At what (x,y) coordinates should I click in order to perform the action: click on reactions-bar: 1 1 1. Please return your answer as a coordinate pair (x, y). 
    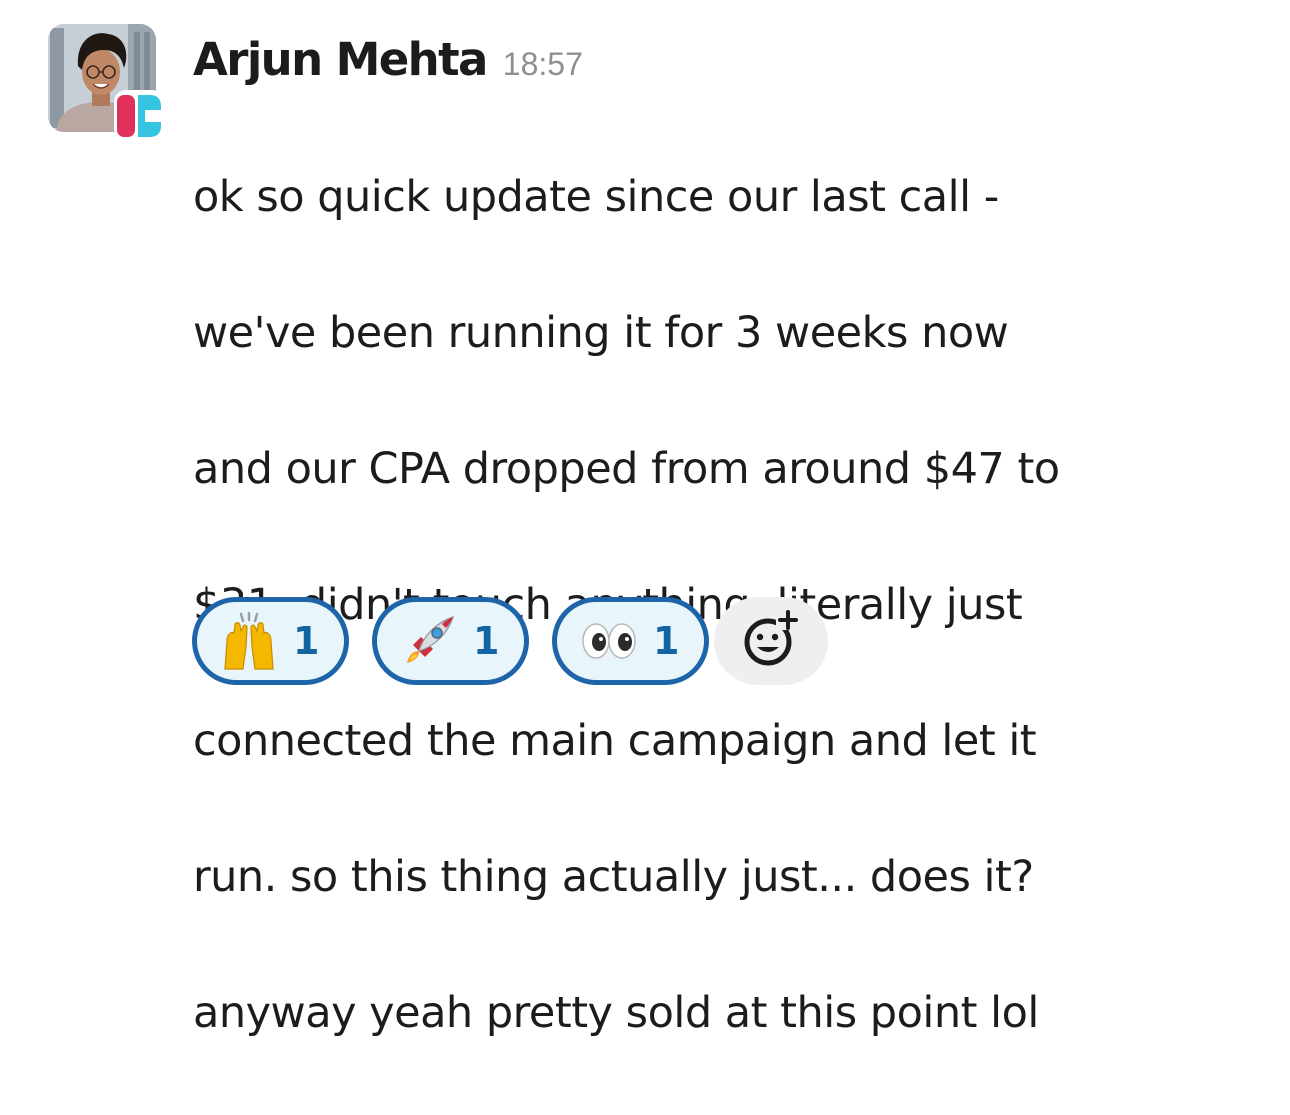
    Looking at the image, I should click on (510, 641).